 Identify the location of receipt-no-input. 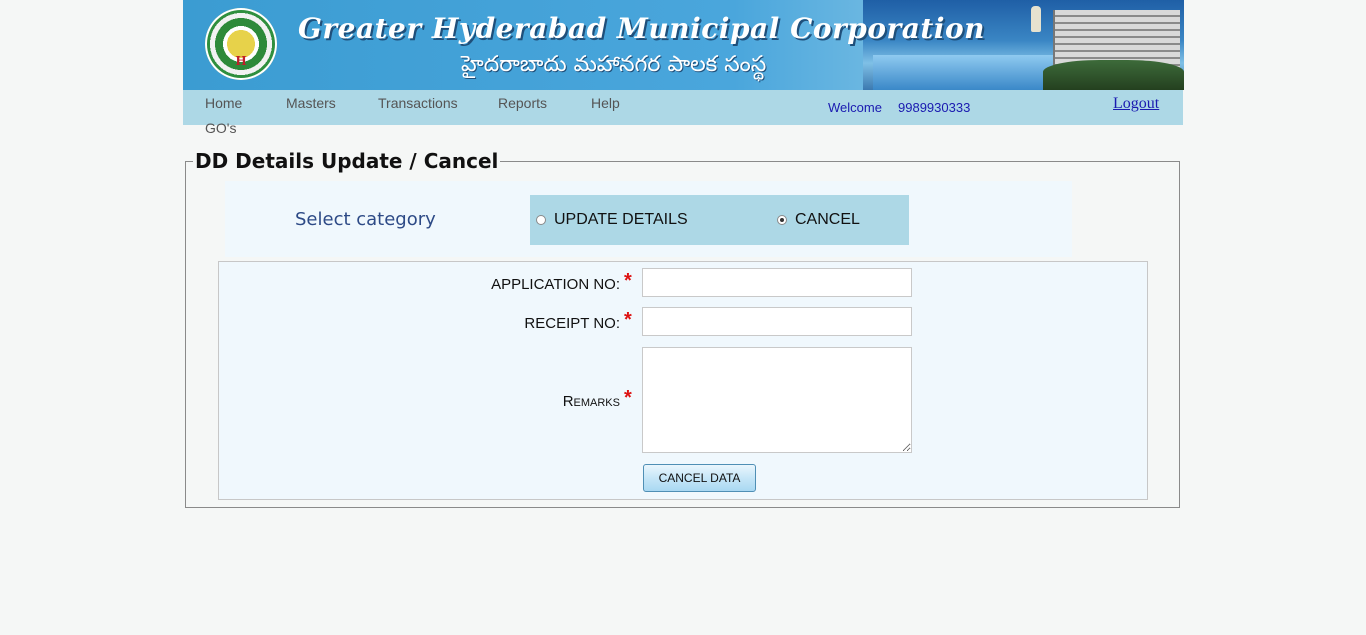
(777, 321).